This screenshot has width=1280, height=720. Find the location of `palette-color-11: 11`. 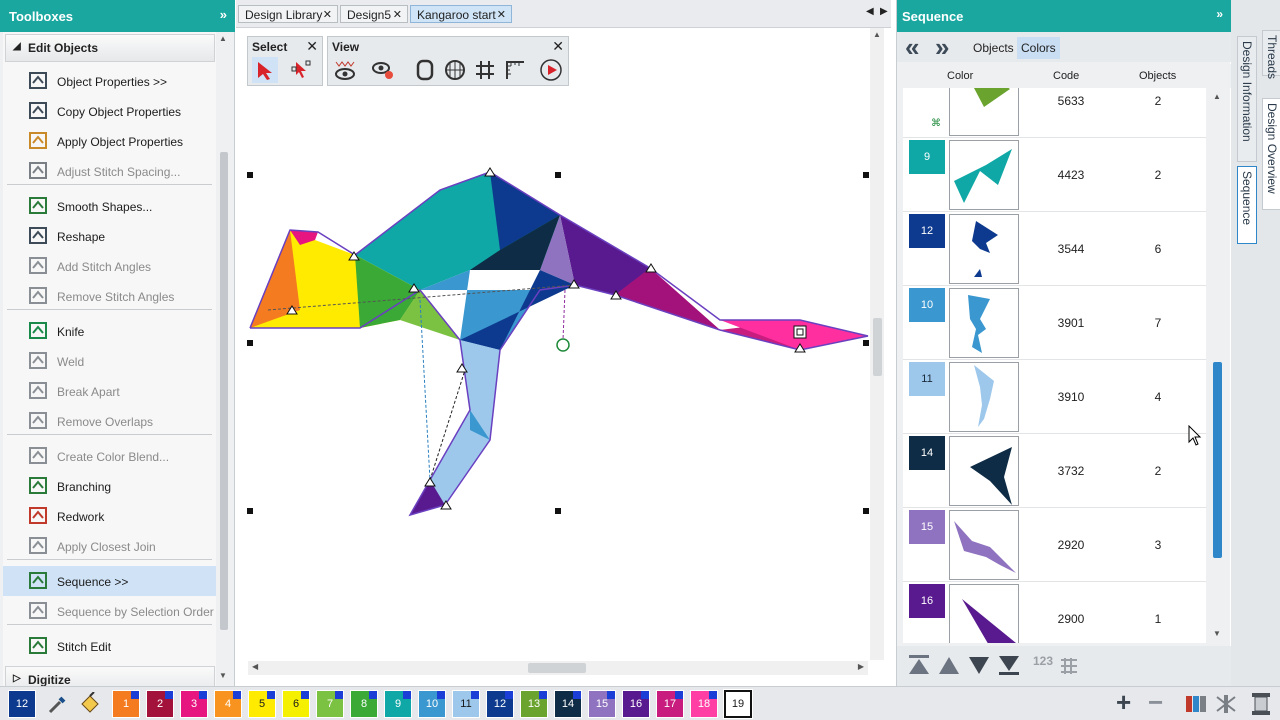

palette-color-11: 11 is located at coordinates (466, 704).